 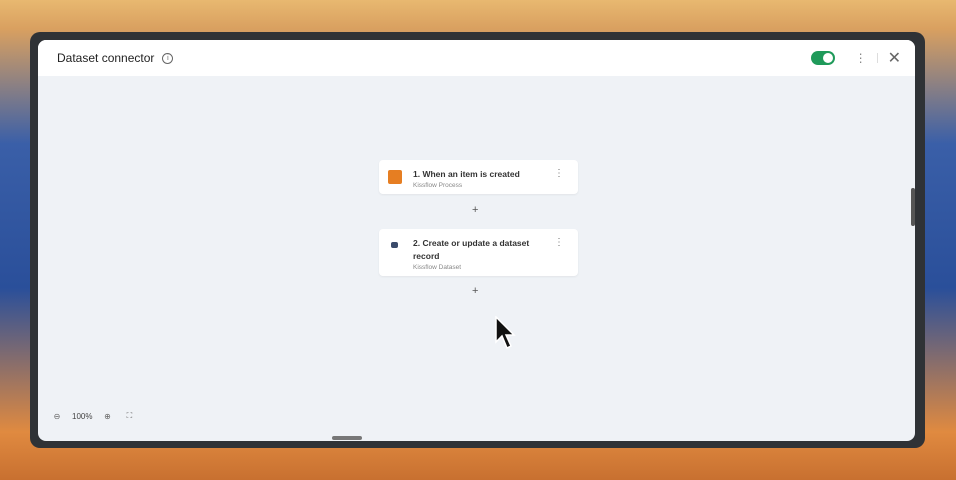 I want to click on step-title: 2. Create or update a dataset record, so click(x=471, y=249).